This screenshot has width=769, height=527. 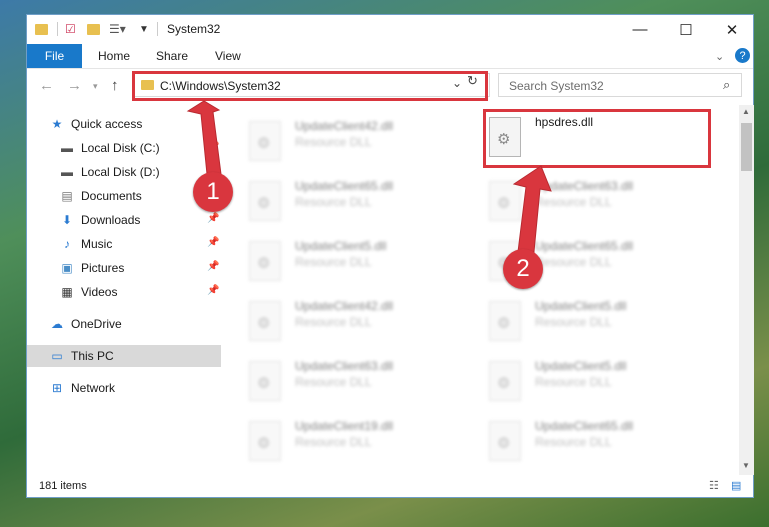 I want to click on step-2-badge: 2, so click(x=523, y=269).